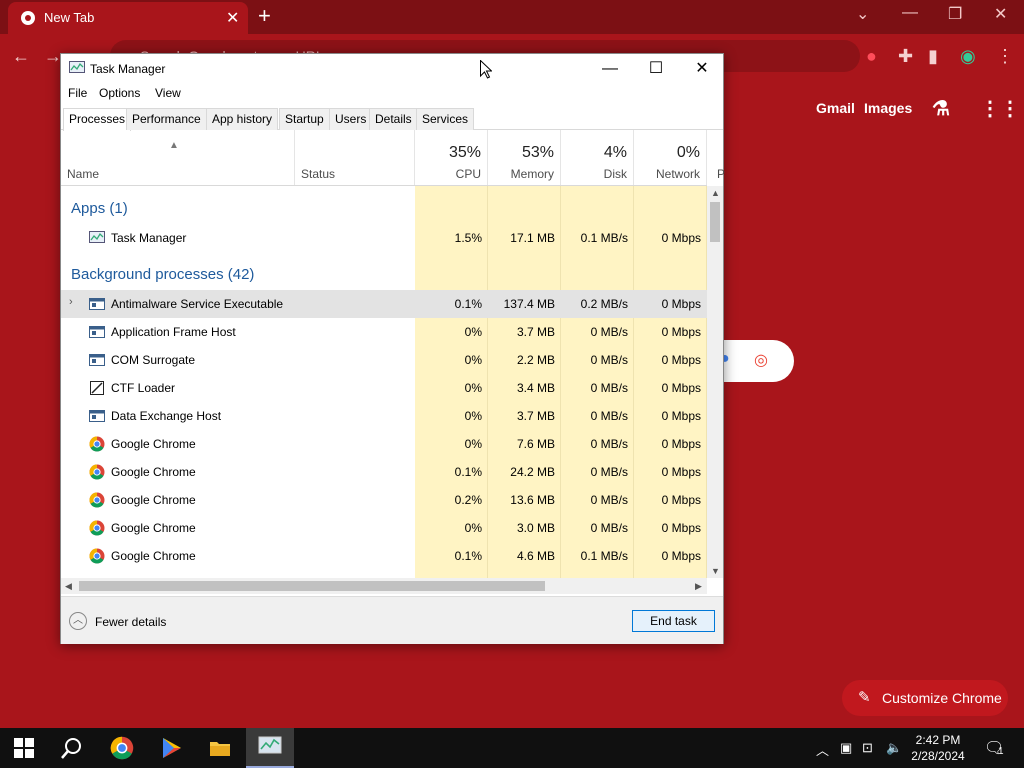 The height and width of the screenshot is (768, 1024). I want to click on labs-flask-icon: ⚗, so click(941, 108).